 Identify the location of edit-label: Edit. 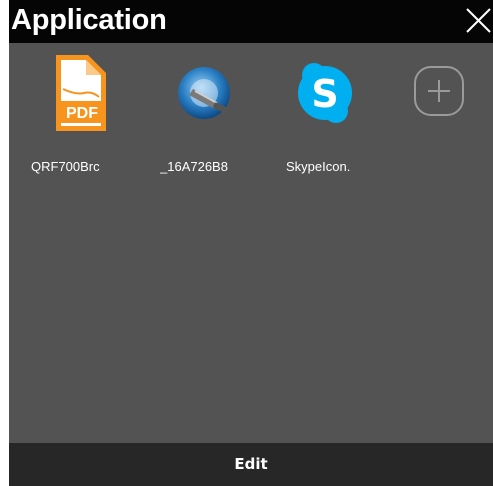
(251, 464).